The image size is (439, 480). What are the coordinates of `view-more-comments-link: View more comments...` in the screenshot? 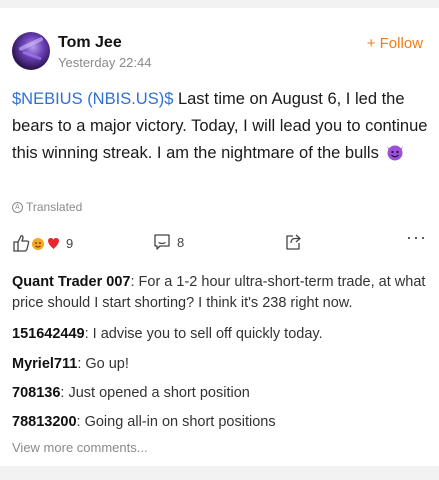 It's located at (80, 447).